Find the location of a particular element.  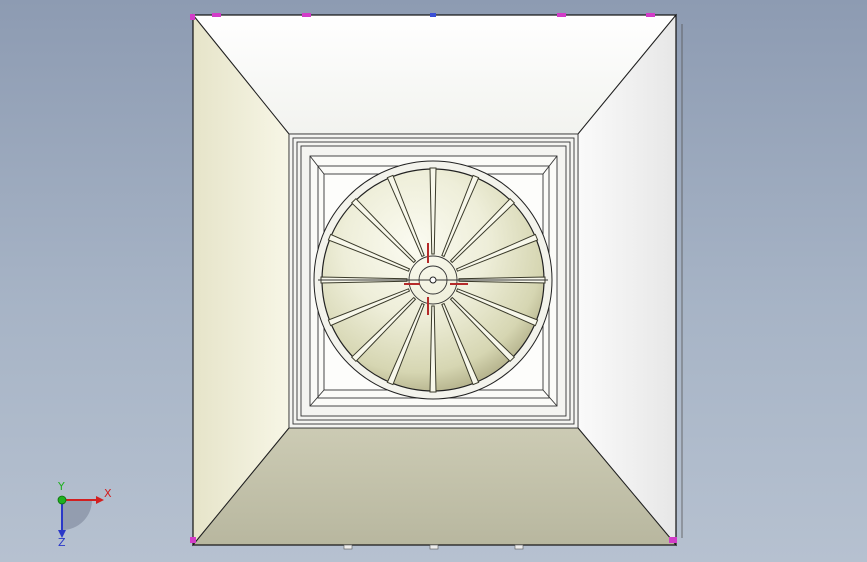

coordinate-triad: X Z Y is located at coordinates (84, 514).